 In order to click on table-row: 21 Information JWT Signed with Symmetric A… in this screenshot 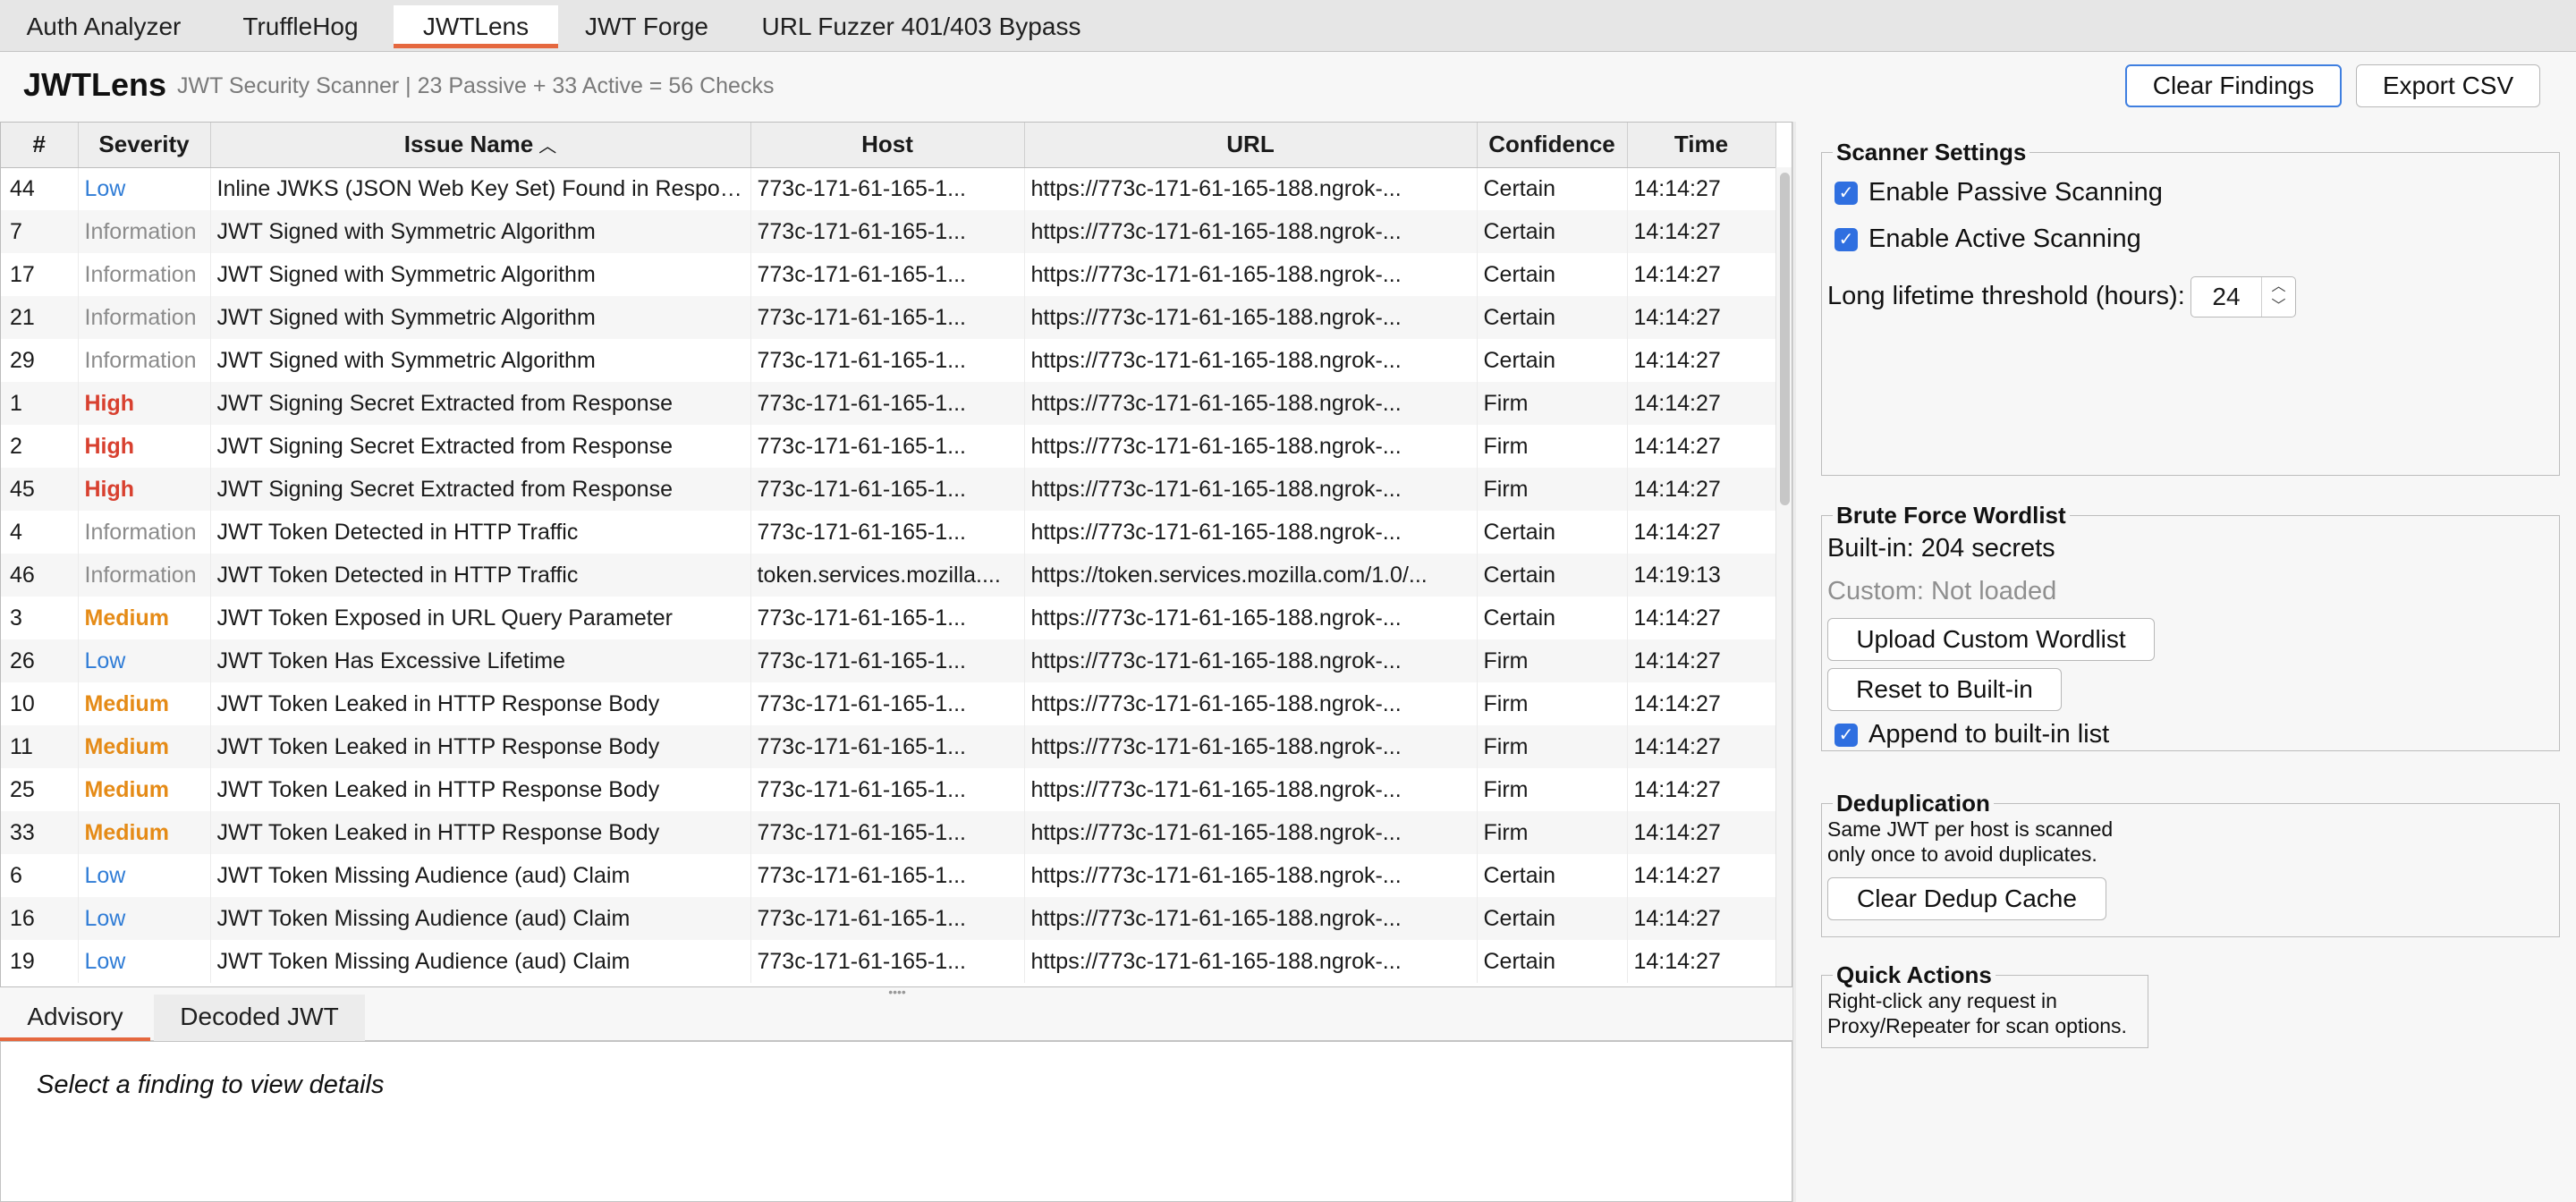, I will do `click(888, 317)`.